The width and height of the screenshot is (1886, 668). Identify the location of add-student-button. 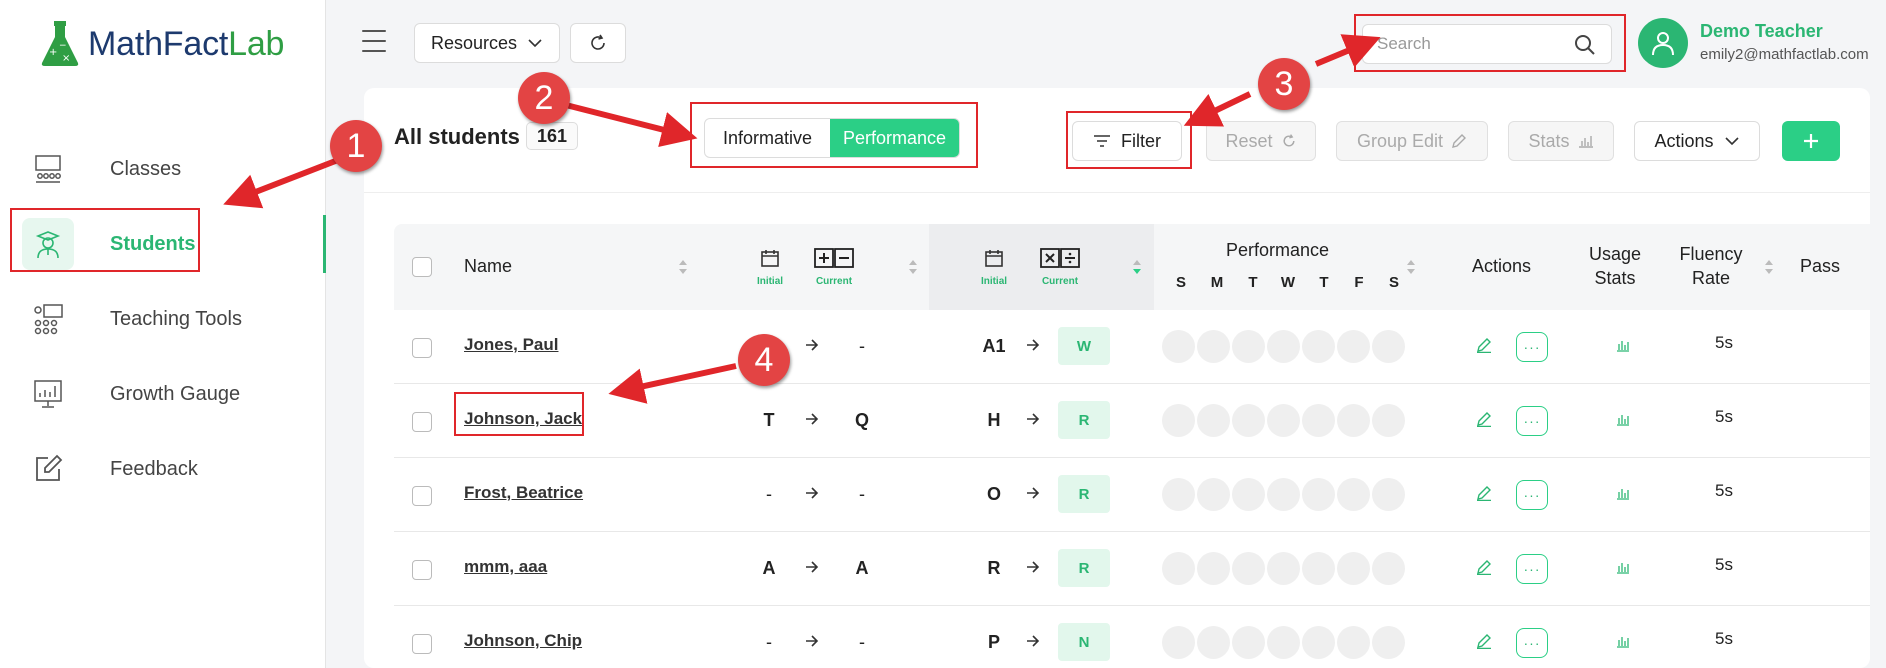
(1811, 141).